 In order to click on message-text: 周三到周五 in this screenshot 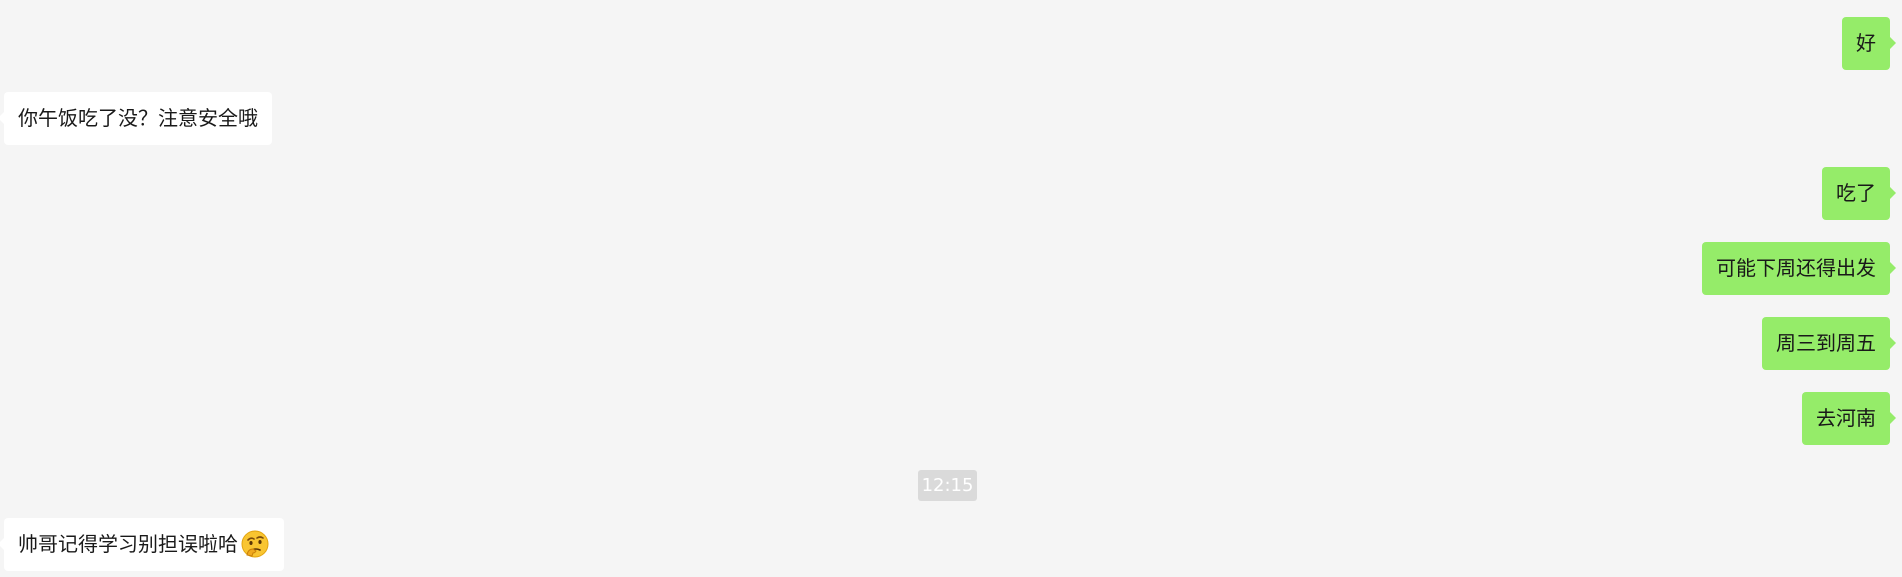, I will do `click(1826, 343)`.